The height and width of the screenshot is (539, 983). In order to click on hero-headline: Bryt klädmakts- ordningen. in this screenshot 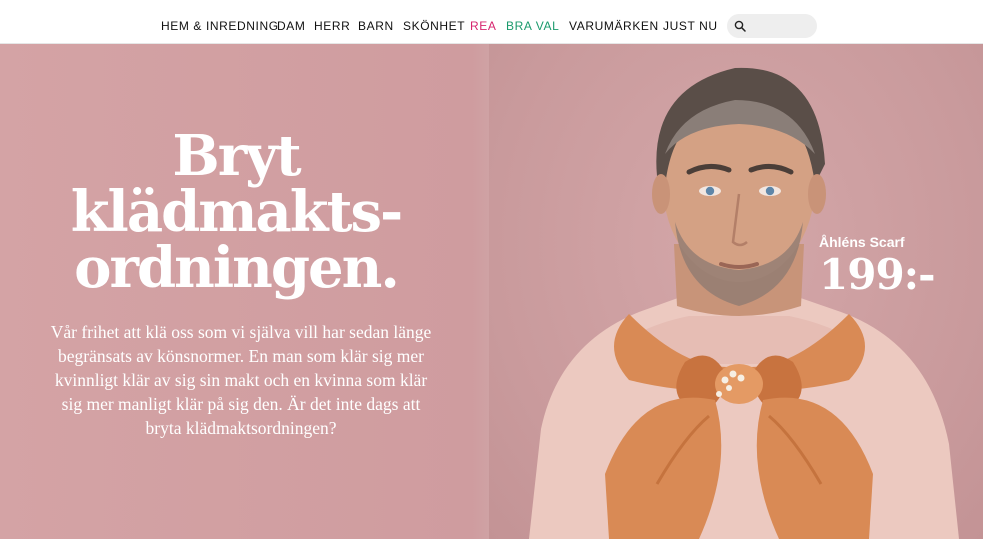, I will do `click(236, 212)`.